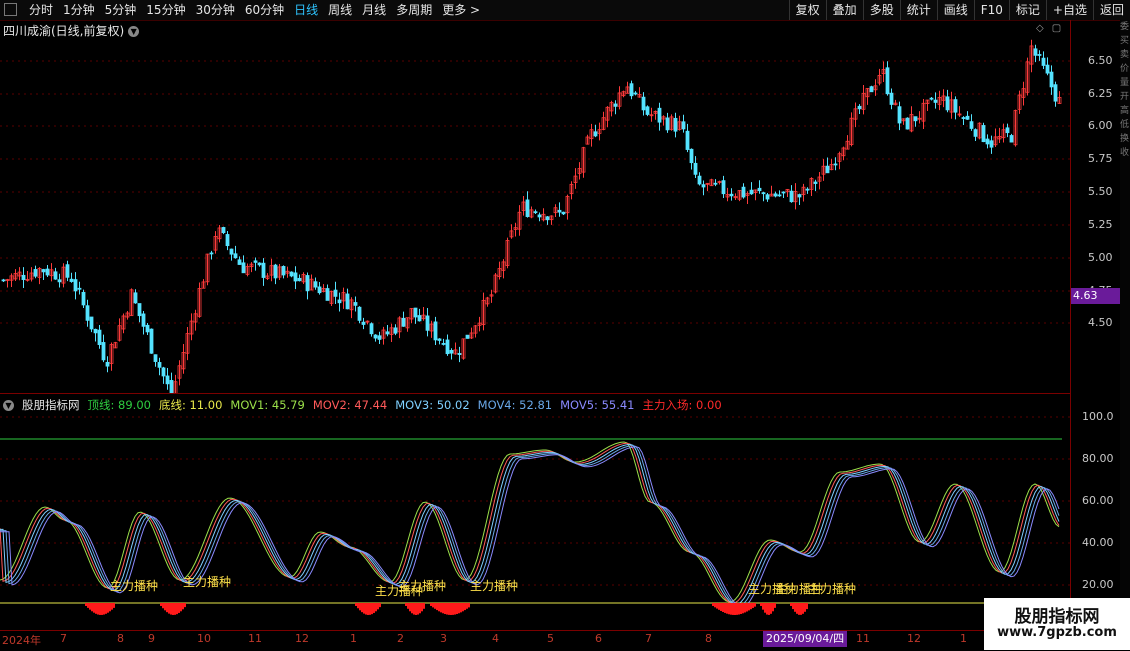 This screenshot has height=651, width=1130. Describe the element at coordinates (350, 405) in the screenshot. I see `indicator-value: MOV2: 47.44` at that location.